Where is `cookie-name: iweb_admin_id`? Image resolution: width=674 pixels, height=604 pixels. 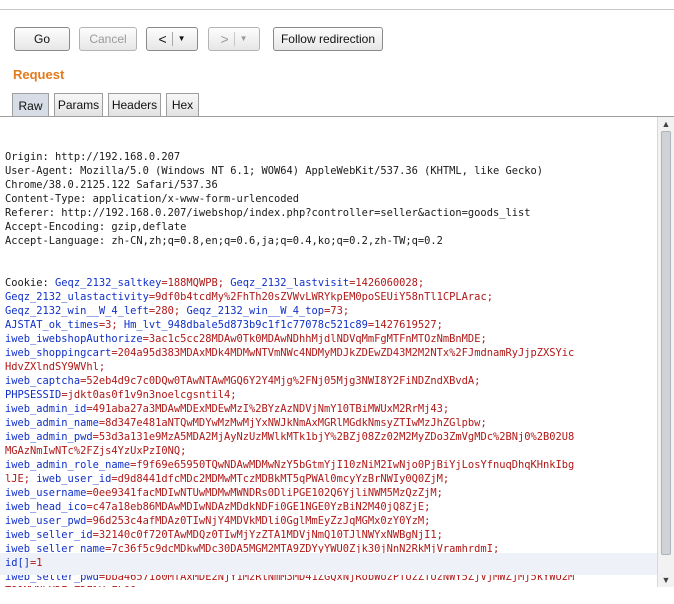
cookie-name: iweb_admin_id is located at coordinates (46, 409).